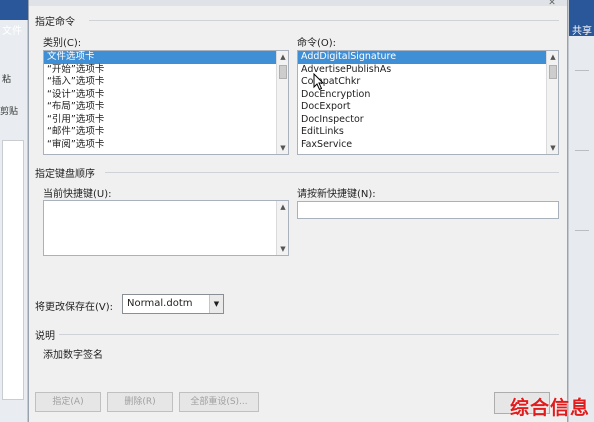 The height and width of the screenshot is (422, 594). I want to click on paste-label: 粘, so click(7, 80).